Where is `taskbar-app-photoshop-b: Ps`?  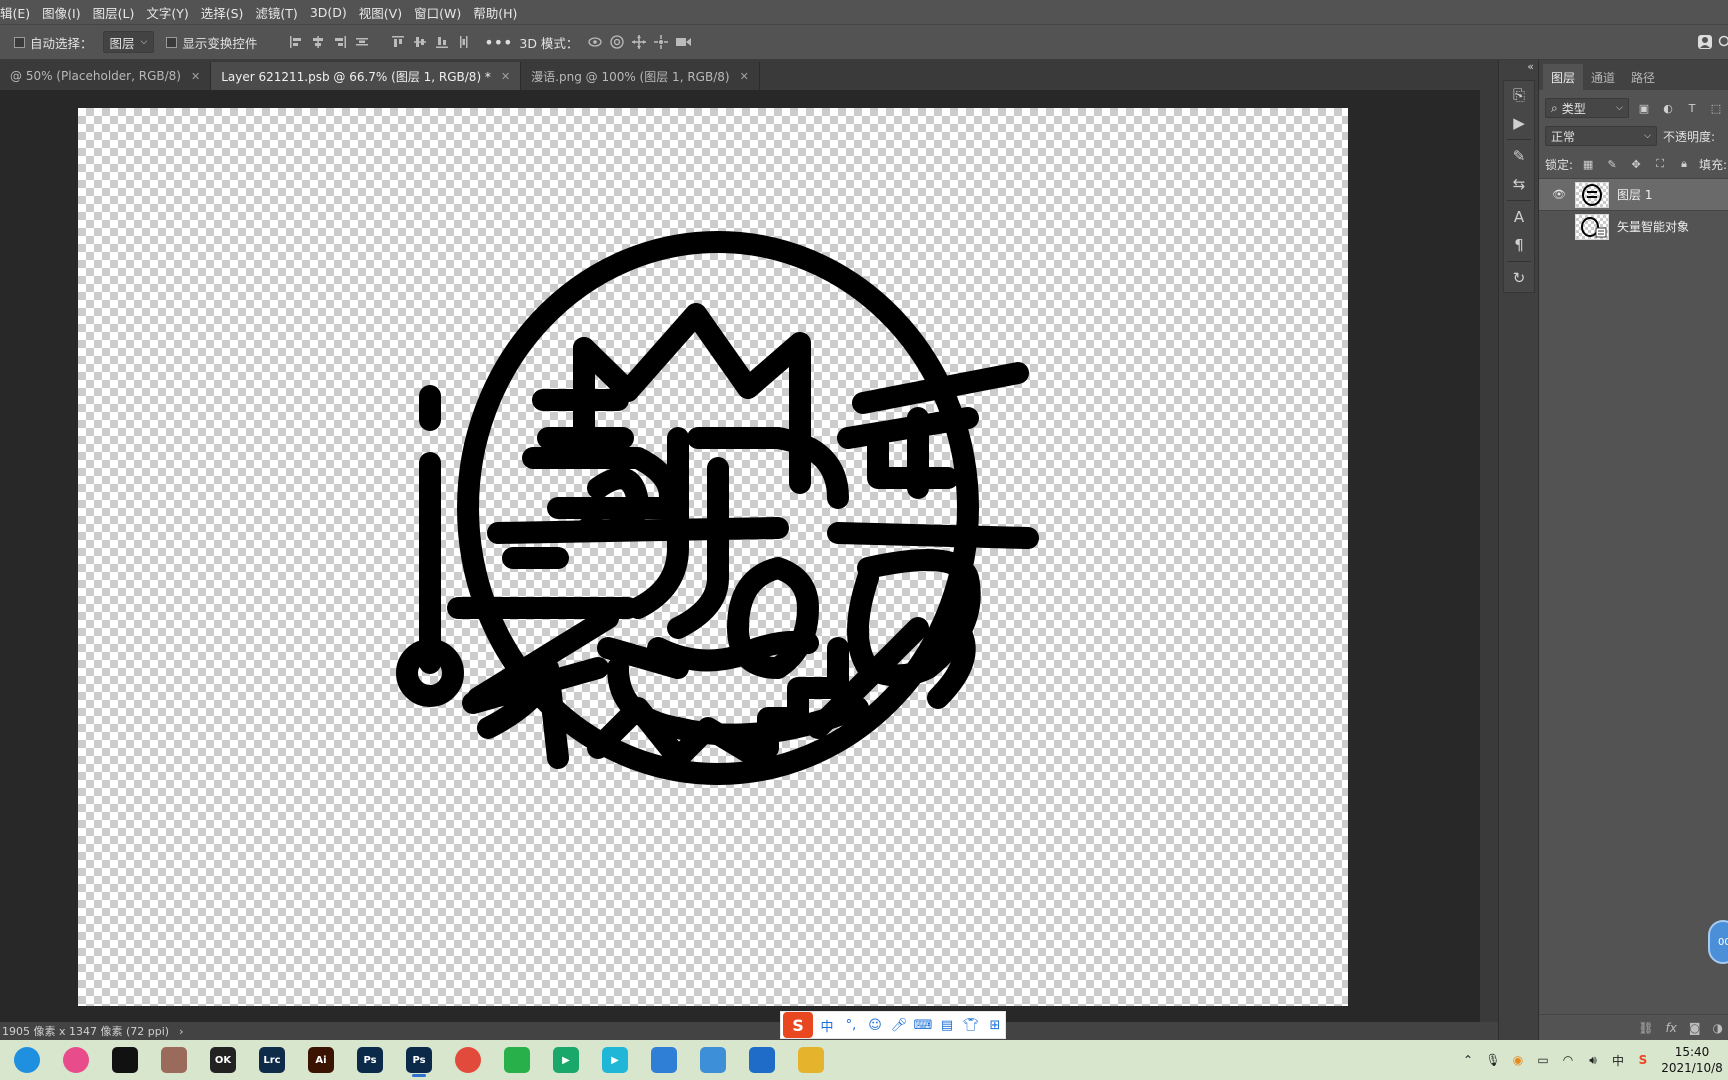
taskbar-app-photoshop-b: Ps is located at coordinates (419, 1060).